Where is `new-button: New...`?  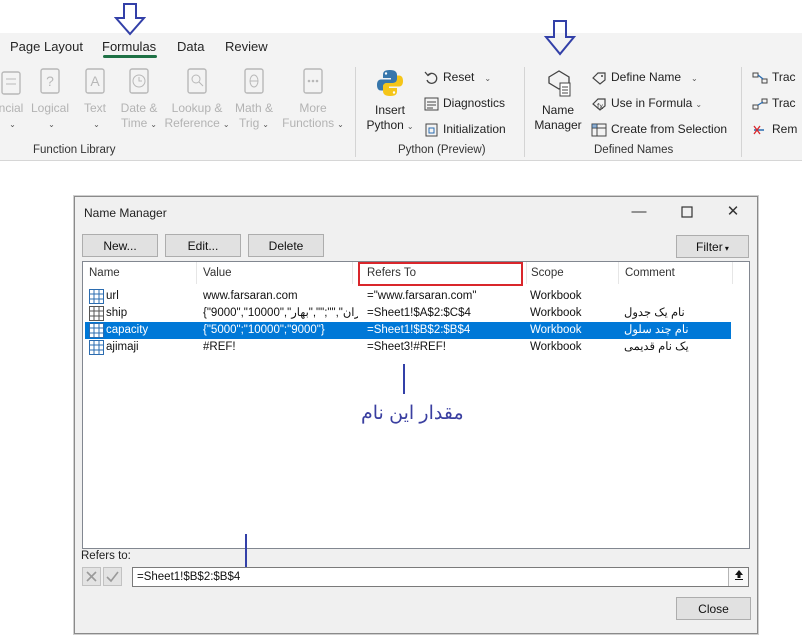 new-button: New... is located at coordinates (120, 245).